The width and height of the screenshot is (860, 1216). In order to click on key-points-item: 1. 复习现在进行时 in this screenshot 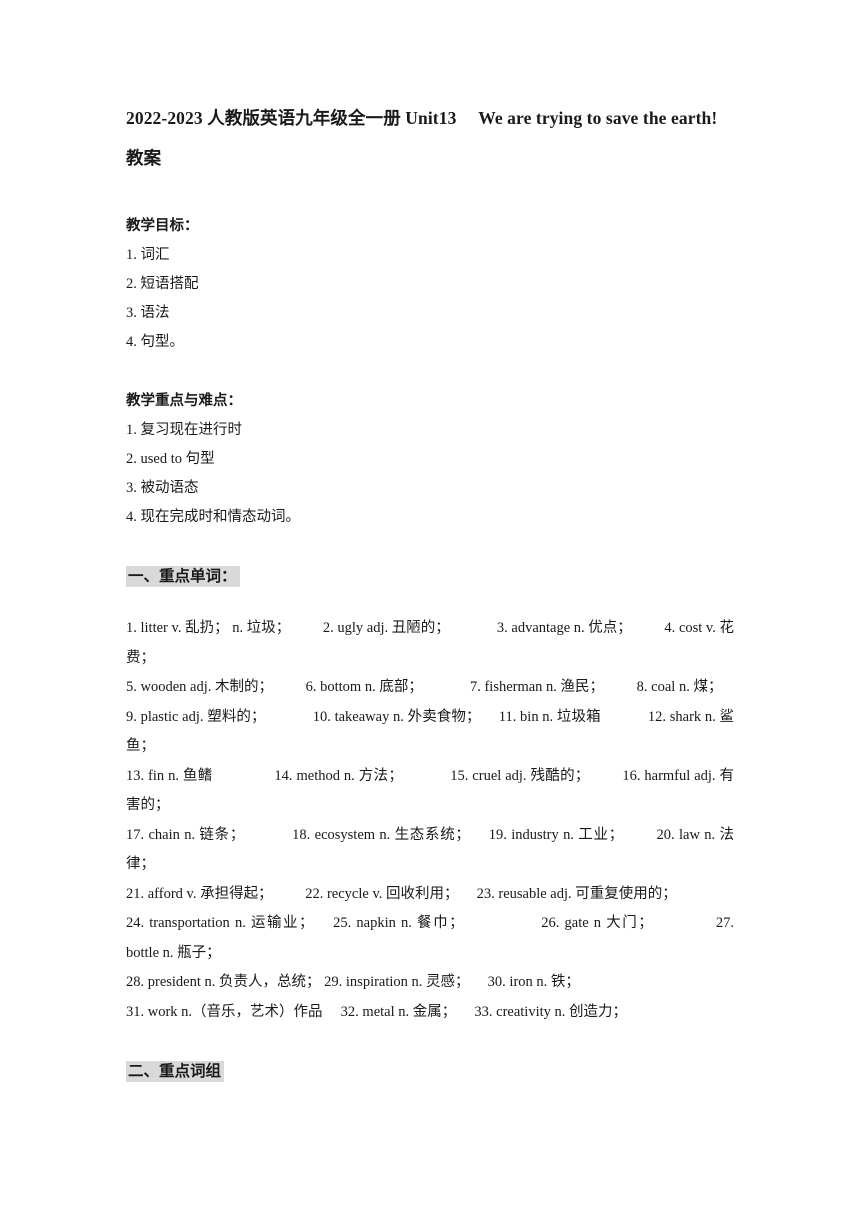, I will do `click(184, 430)`.